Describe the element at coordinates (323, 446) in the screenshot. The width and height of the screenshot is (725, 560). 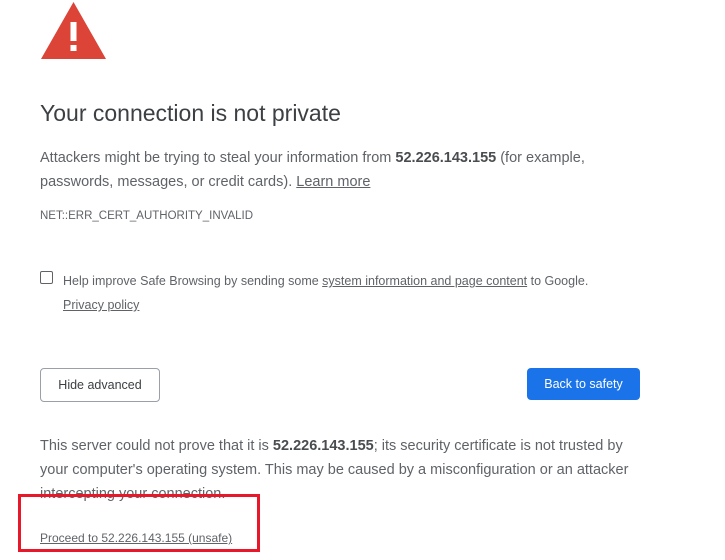
I see `details-host: 52.226.143.155` at that location.